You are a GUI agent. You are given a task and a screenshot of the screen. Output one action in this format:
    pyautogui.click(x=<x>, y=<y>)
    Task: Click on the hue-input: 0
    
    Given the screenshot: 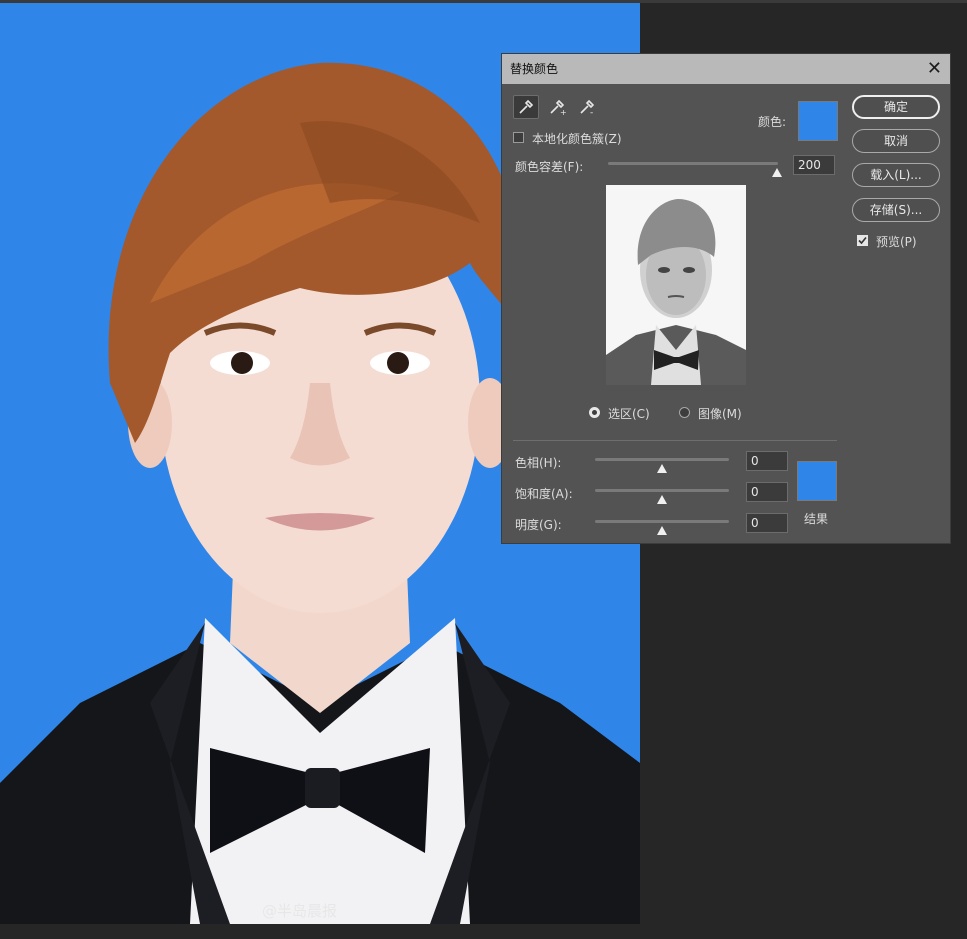 What is the action you would take?
    pyautogui.click(x=767, y=461)
    